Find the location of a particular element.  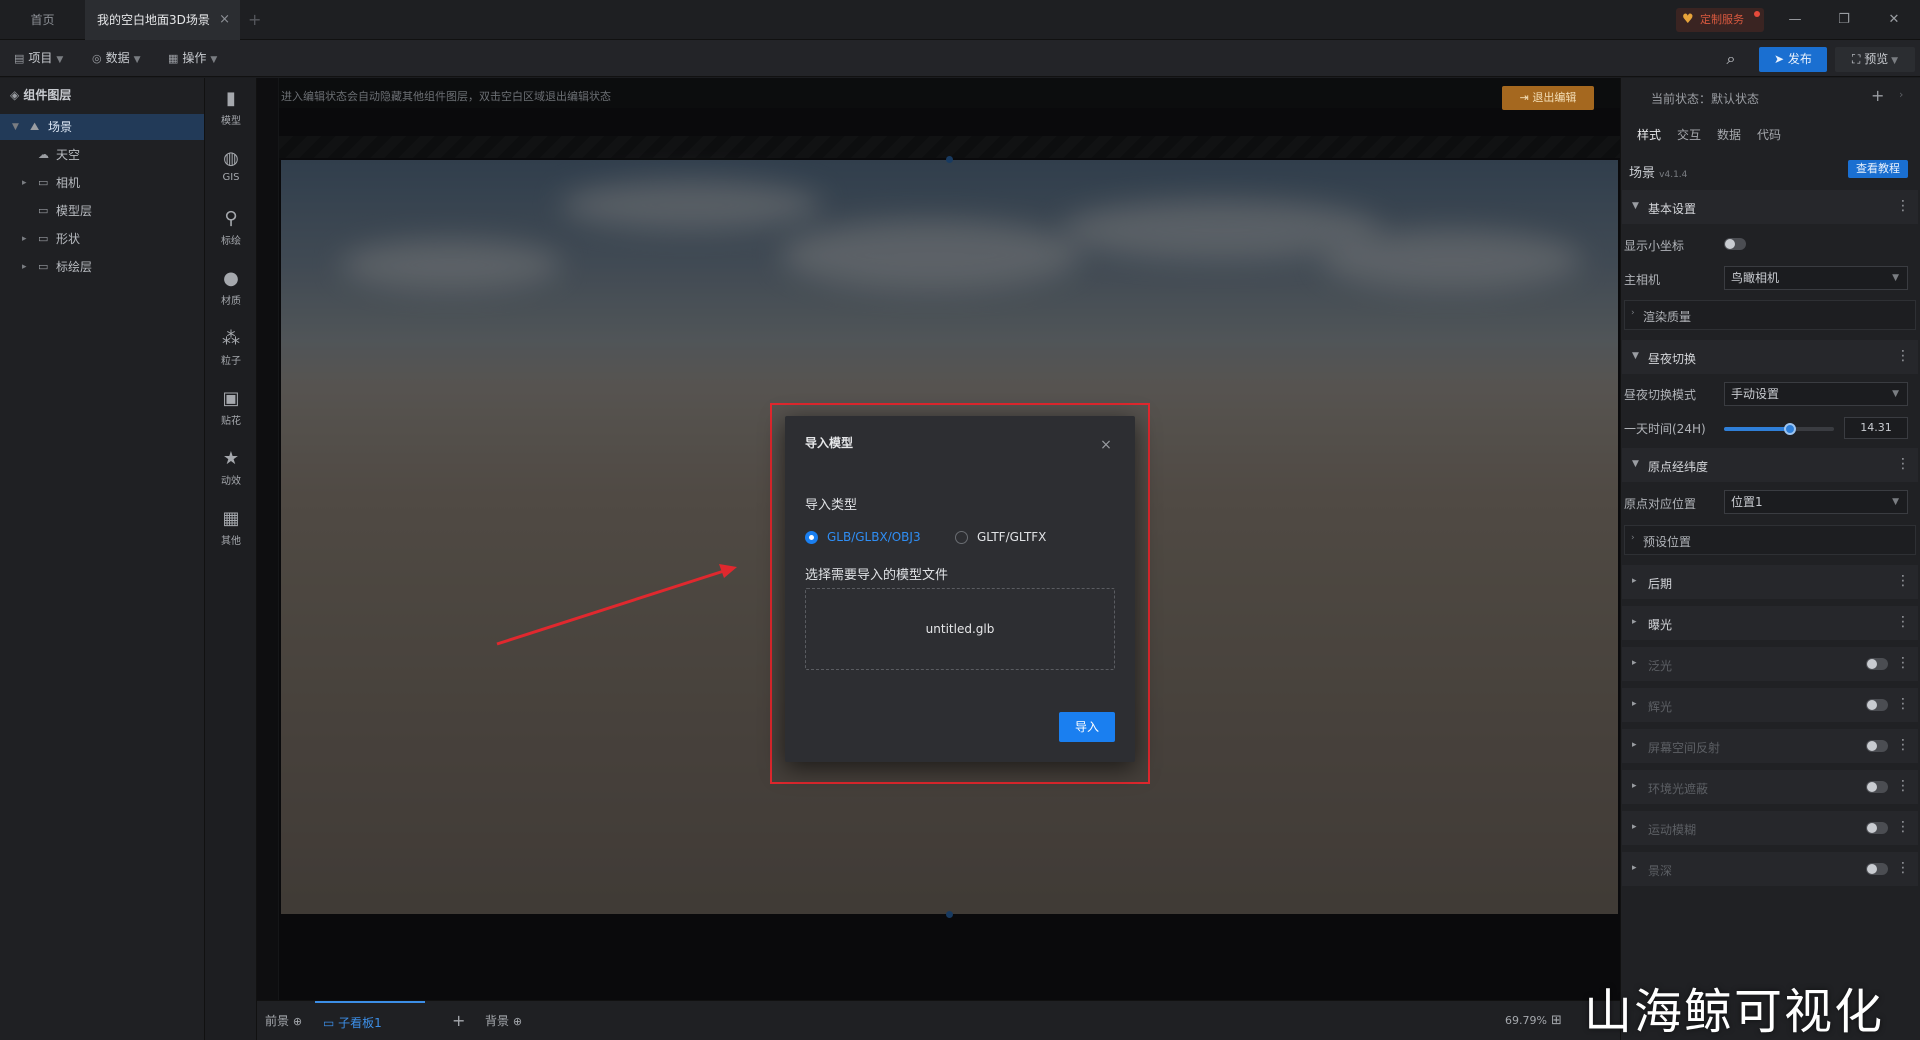

component-particle: ⁂ 粒子 is located at coordinates (231, 352).